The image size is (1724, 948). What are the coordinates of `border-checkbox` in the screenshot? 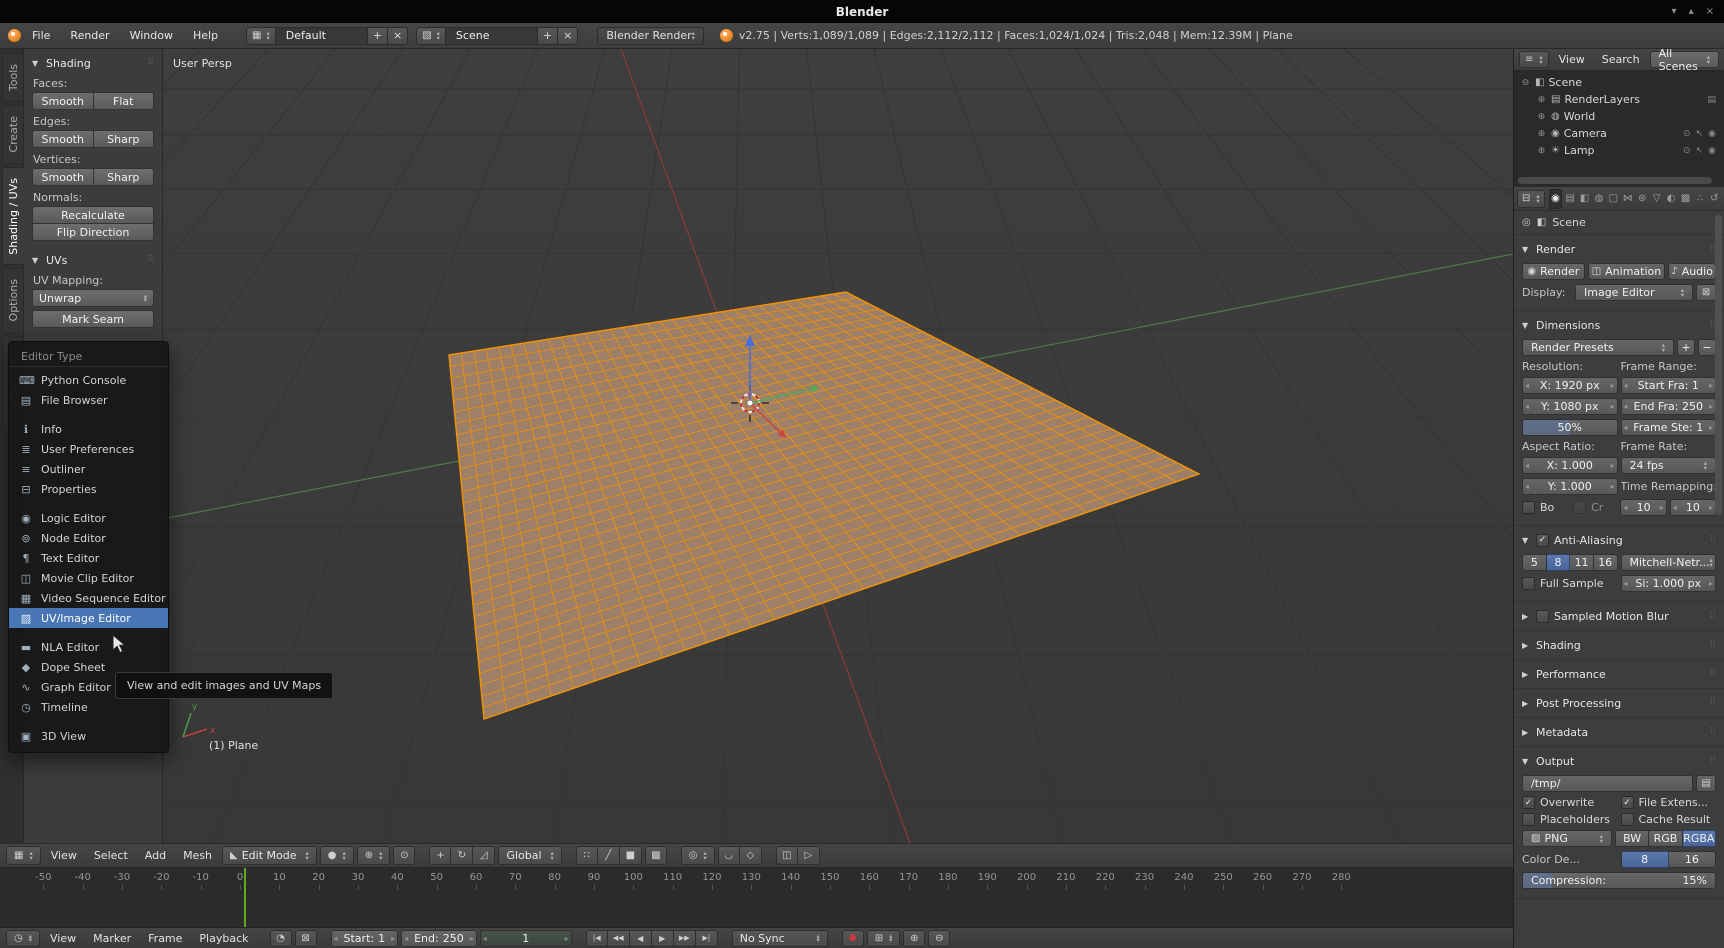 It's located at (1528, 507).